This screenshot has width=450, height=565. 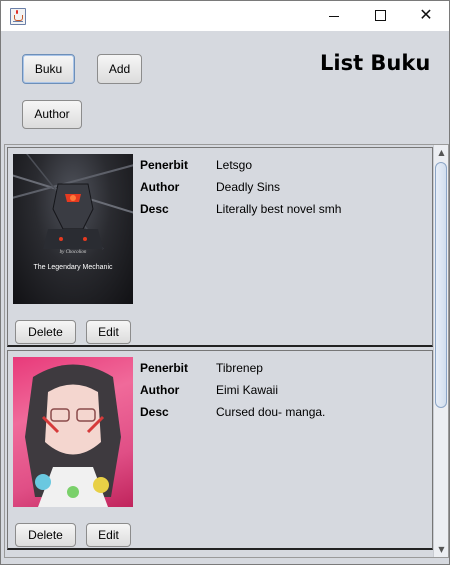 What do you see at coordinates (234, 165) in the screenshot?
I see `penerbit-value: Letsgo` at bounding box center [234, 165].